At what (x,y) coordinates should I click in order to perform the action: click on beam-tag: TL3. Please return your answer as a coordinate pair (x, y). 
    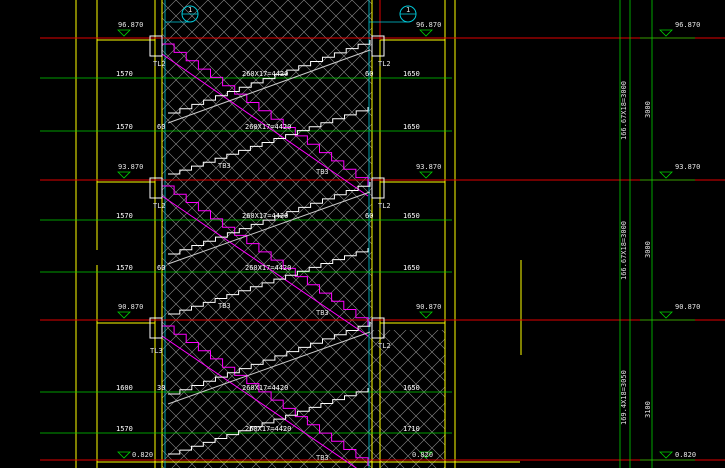
    Looking at the image, I should click on (156, 351).